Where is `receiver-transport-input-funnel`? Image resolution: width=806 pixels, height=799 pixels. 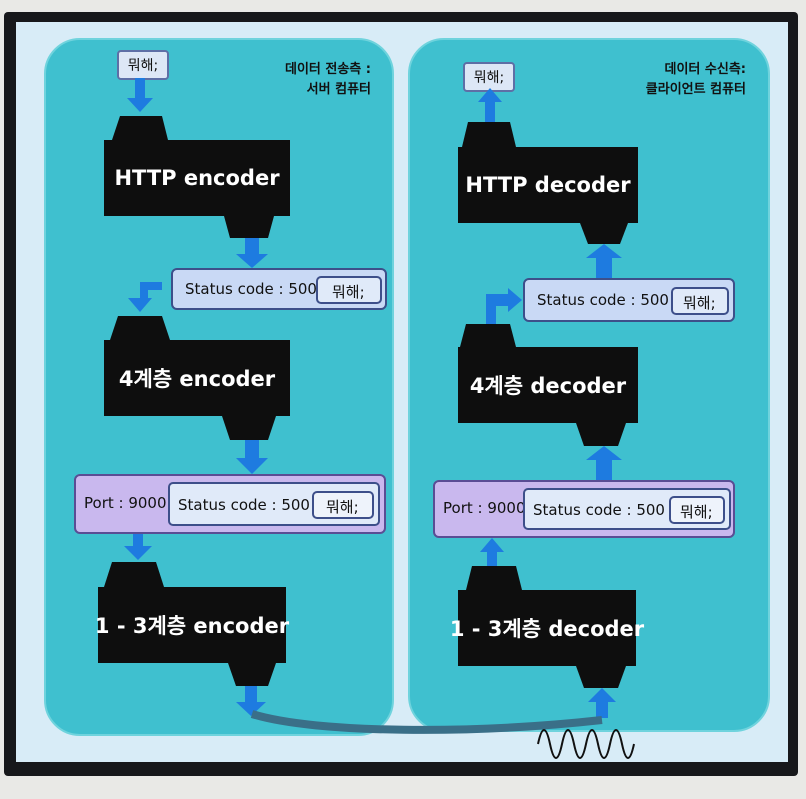
receiver-transport-input-funnel is located at coordinates (601, 434).